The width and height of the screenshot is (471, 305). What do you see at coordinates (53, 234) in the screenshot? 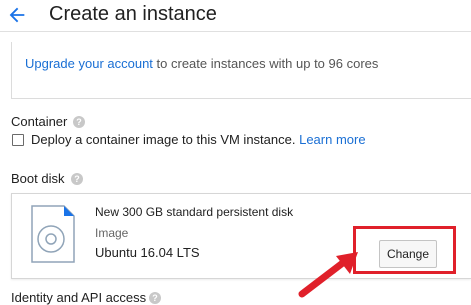
I see `disk-image-icon` at bounding box center [53, 234].